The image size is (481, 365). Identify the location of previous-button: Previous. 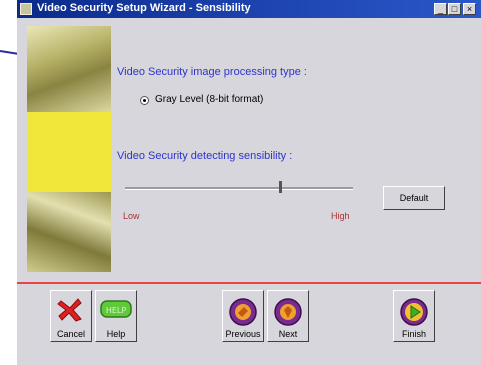
(243, 316).